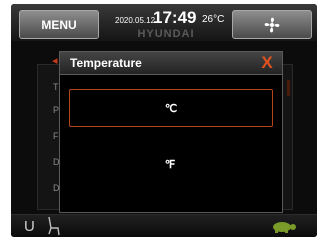 This screenshot has width=326, height=242. Describe the element at coordinates (283, 226) in the screenshot. I see `turtle-icon` at that location.